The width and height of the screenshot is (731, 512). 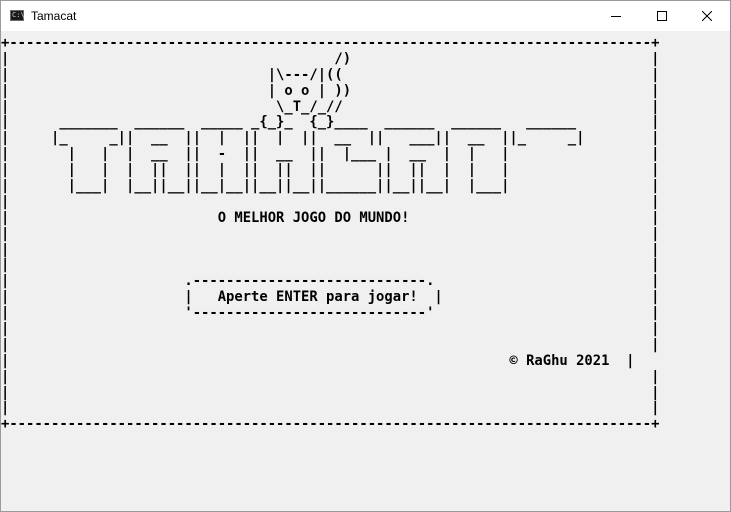 What do you see at coordinates (330, 281) in the screenshot?
I see `prompt-box-top: | .----------------------------. |` at bounding box center [330, 281].